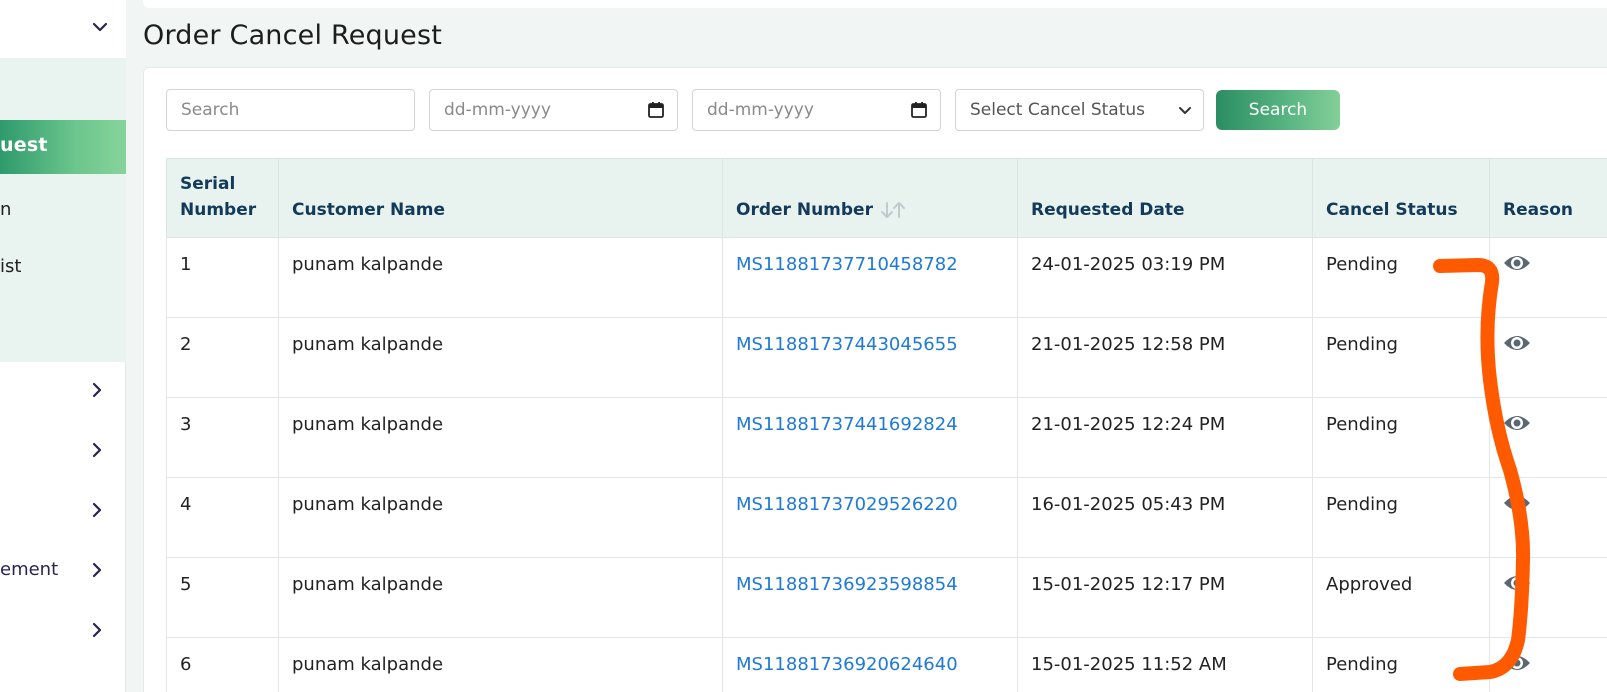  What do you see at coordinates (223, 665) in the screenshot?
I see `serial-cell-container: 6` at bounding box center [223, 665].